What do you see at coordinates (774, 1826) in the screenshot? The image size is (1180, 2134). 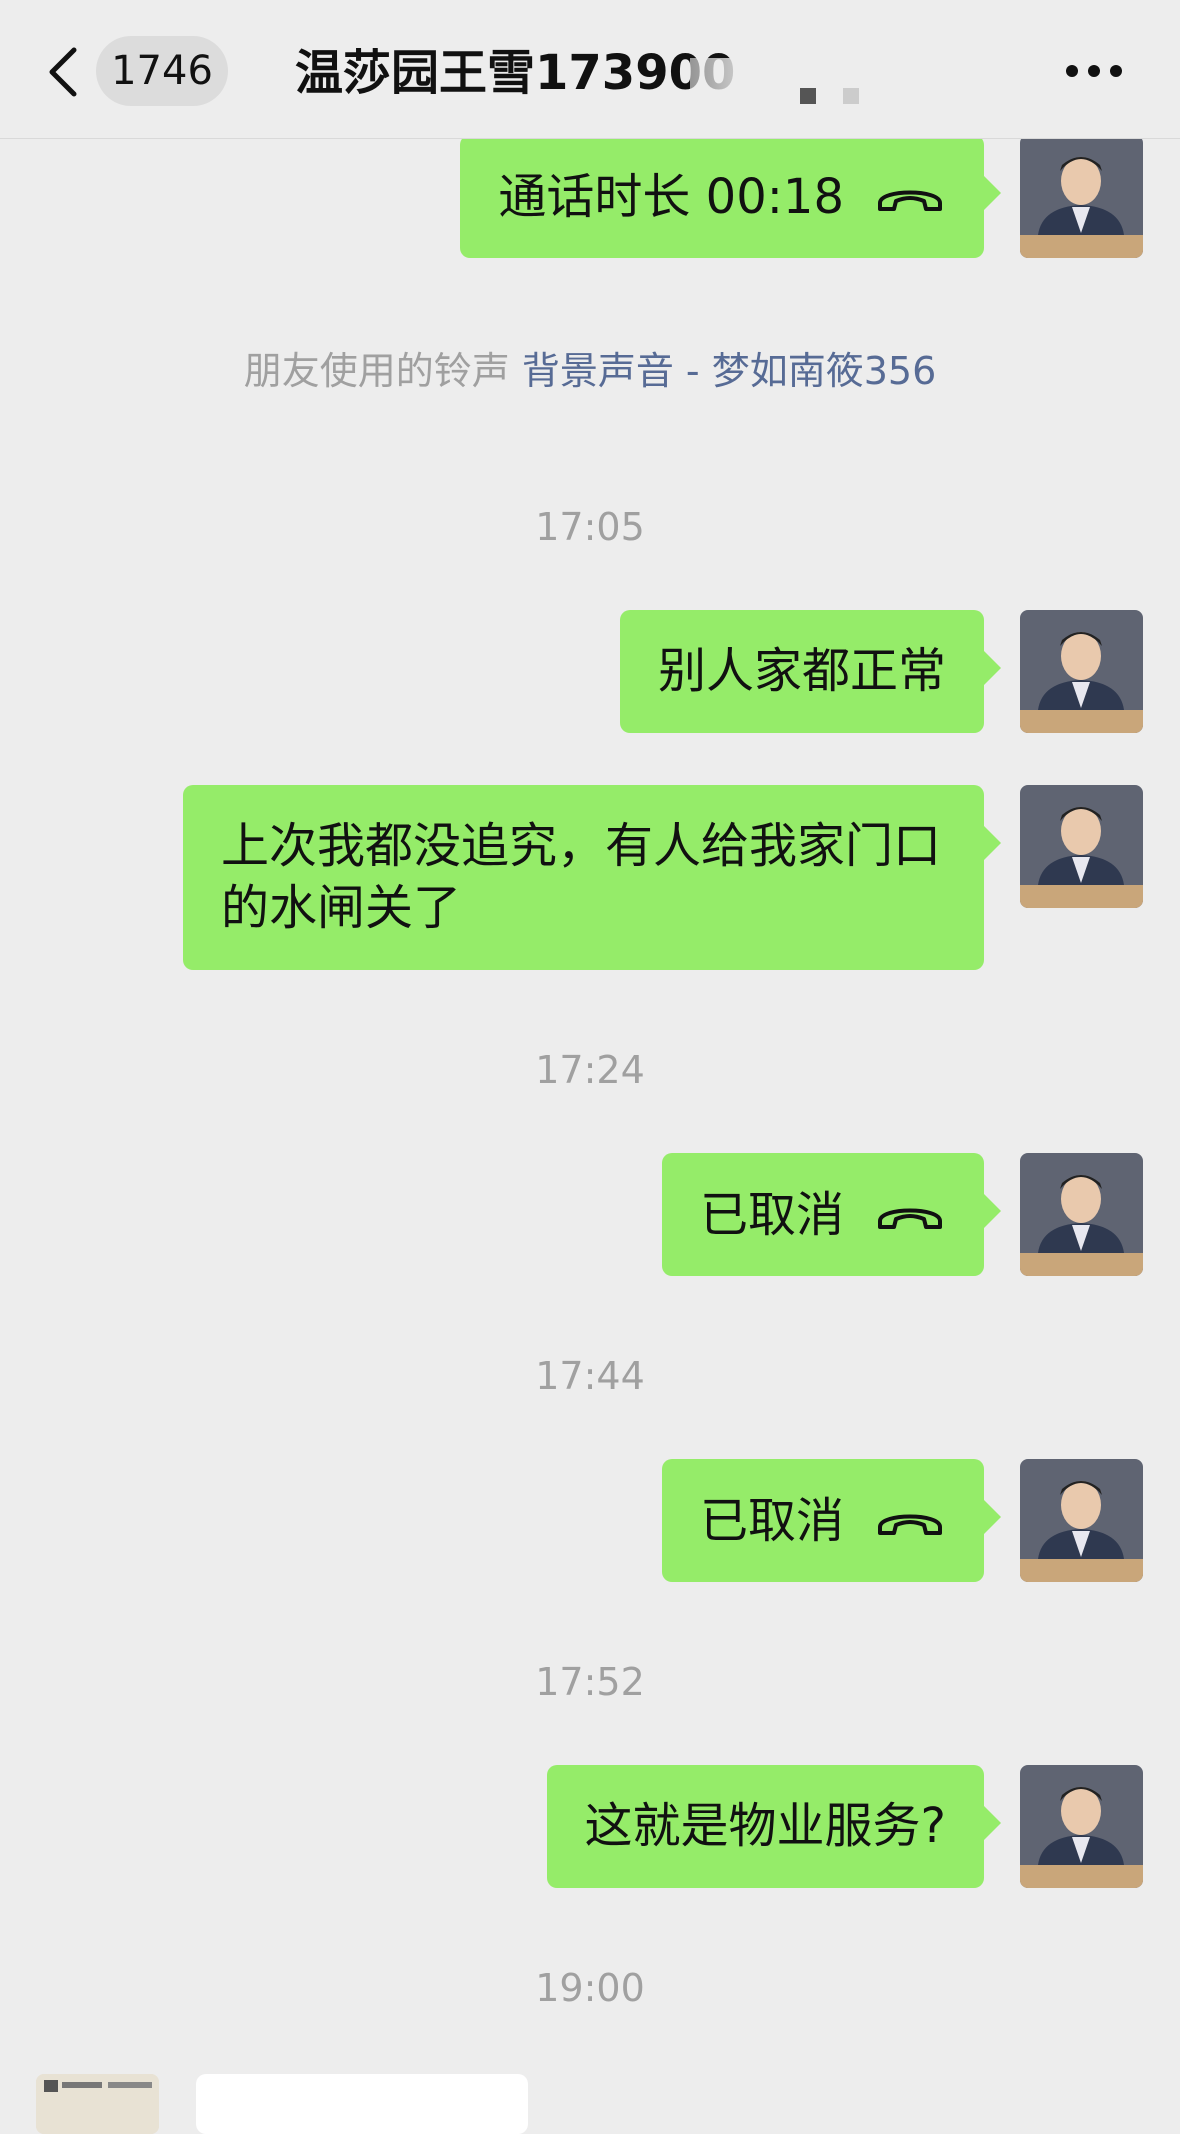 I see `message-bubble: 这就是物业服务?` at bounding box center [774, 1826].